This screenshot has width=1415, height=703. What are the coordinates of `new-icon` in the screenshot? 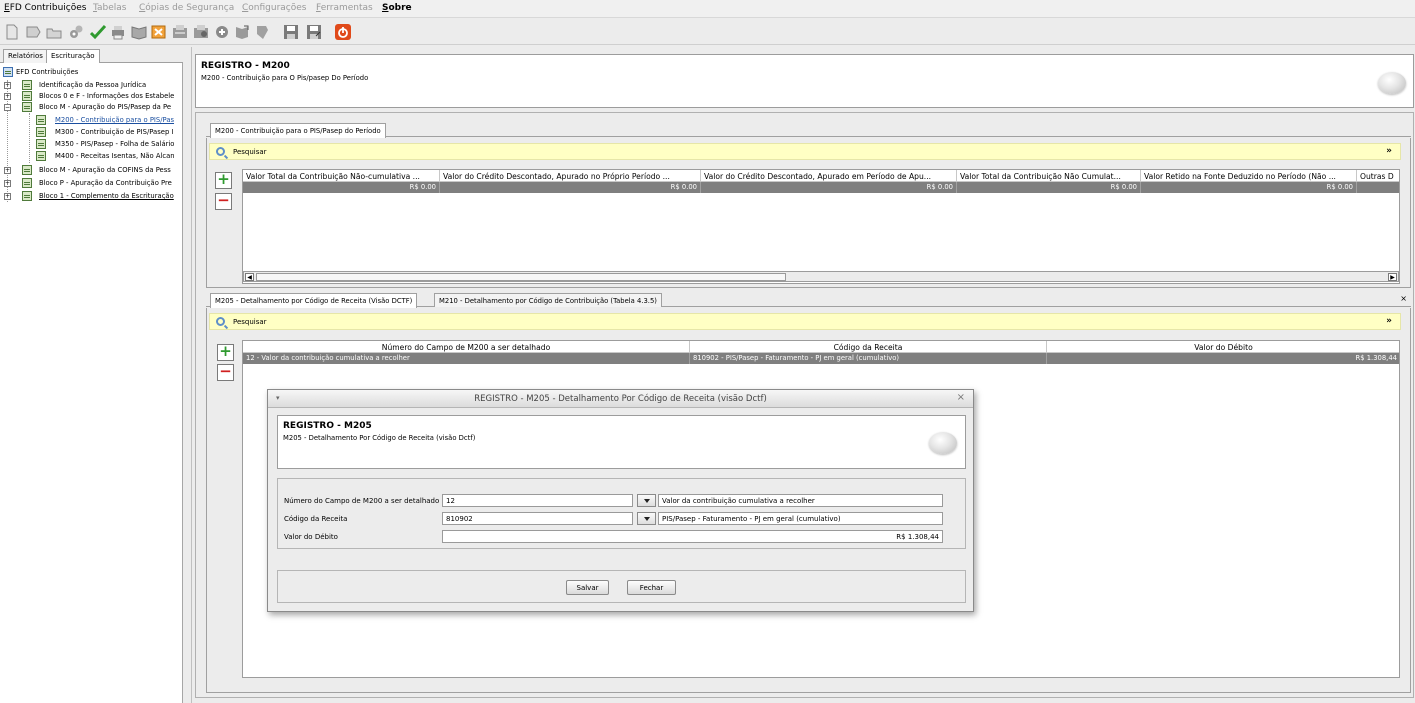 It's located at (12, 32).